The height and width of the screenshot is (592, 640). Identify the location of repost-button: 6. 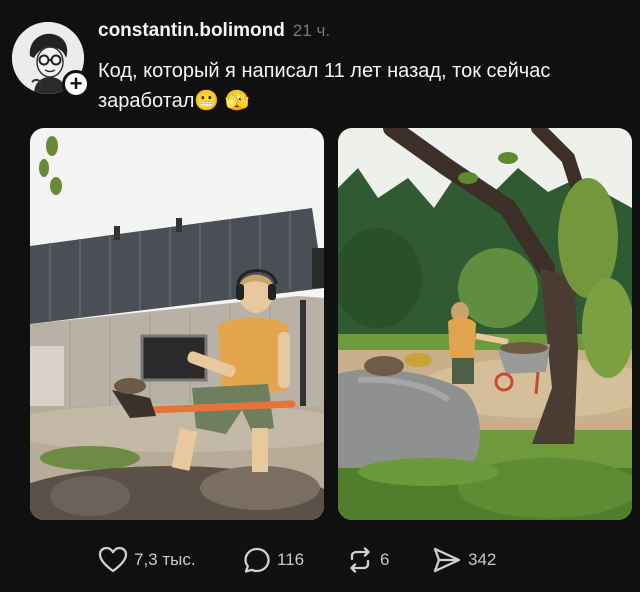
(367, 560).